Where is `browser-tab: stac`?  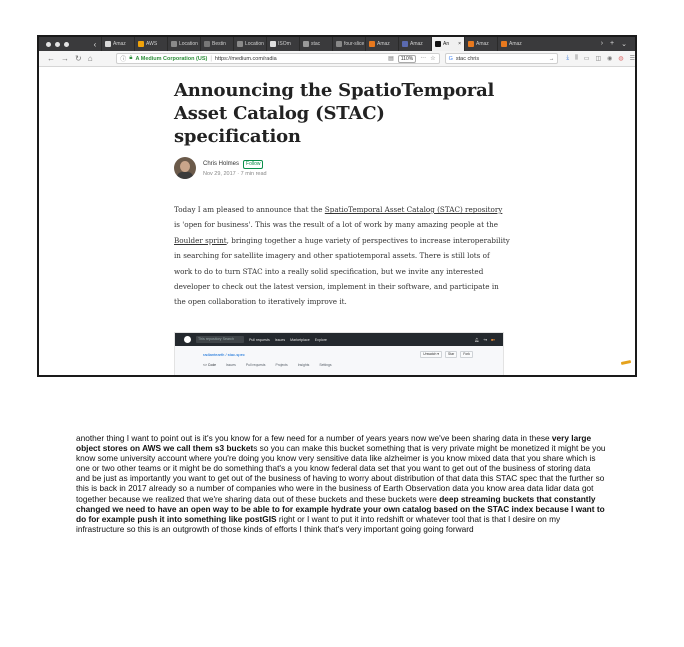 browser-tab: stac is located at coordinates (315, 44).